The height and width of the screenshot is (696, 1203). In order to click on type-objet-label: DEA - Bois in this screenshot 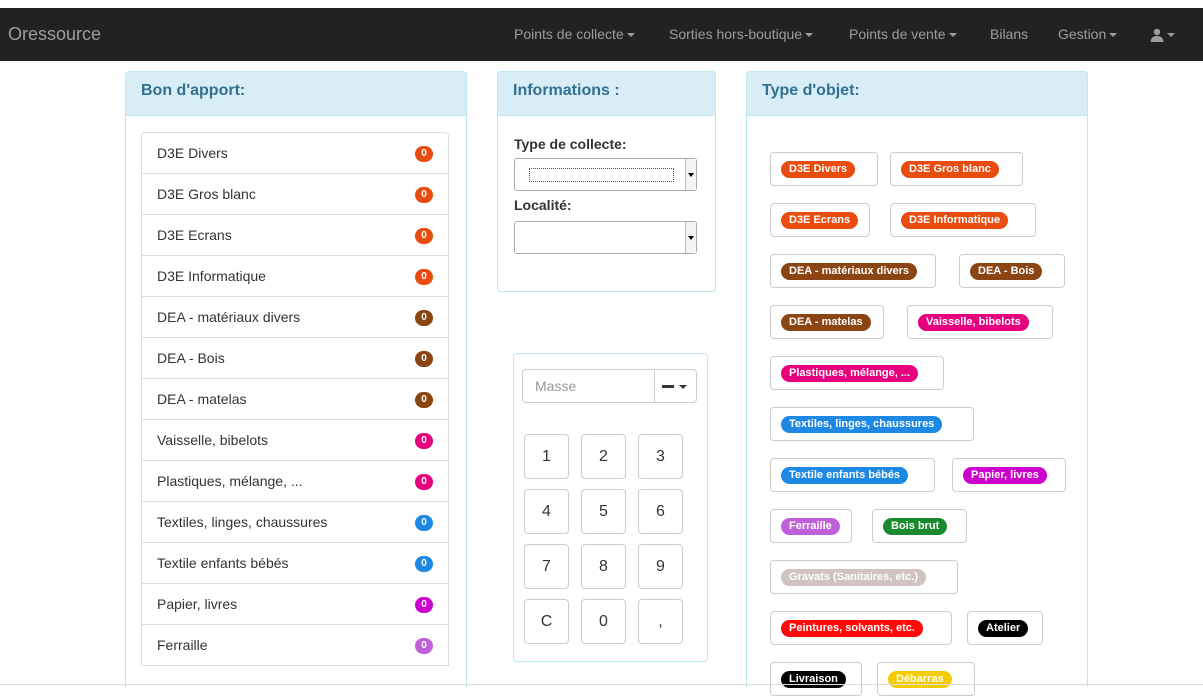, I will do `click(1006, 271)`.